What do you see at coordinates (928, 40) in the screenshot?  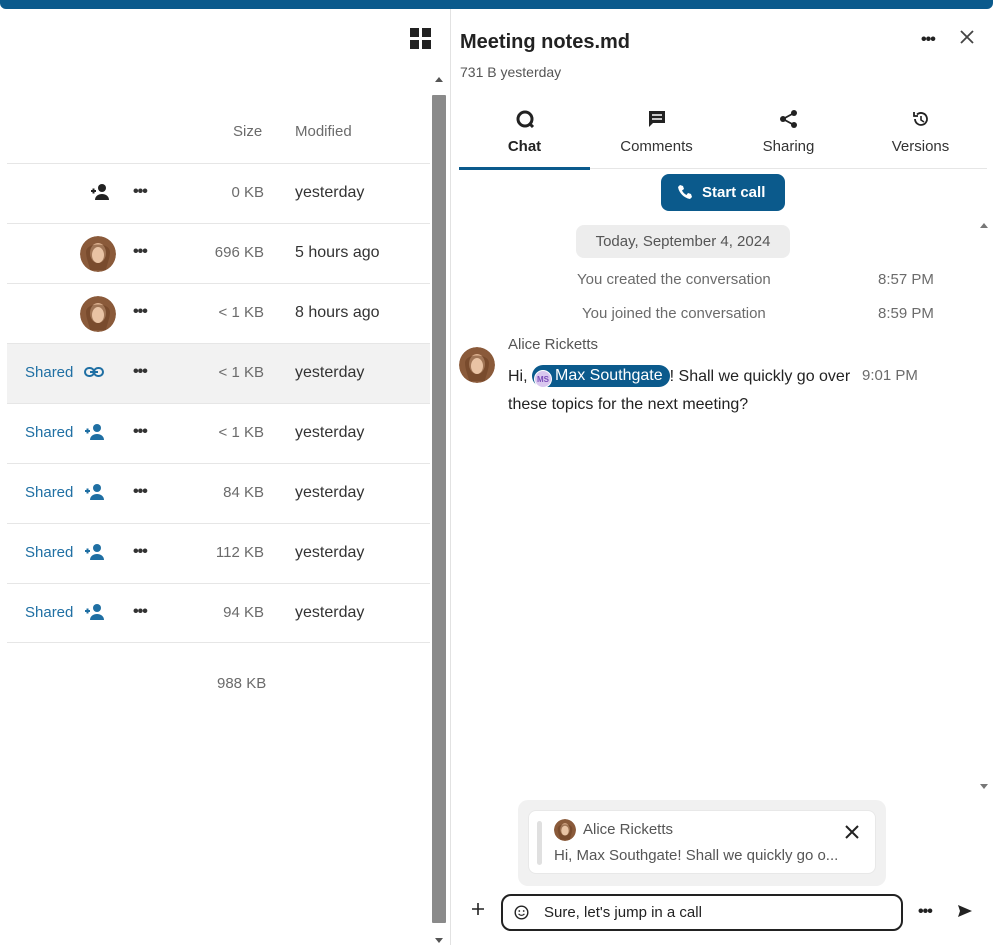 I see `sidebar-more-icon: •••` at bounding box center [928, 40].